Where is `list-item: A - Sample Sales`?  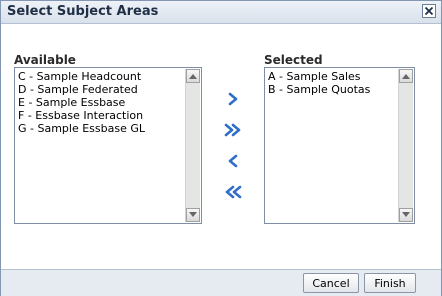 list-item: A - Sample Sales is located at coordinates (332, 76).